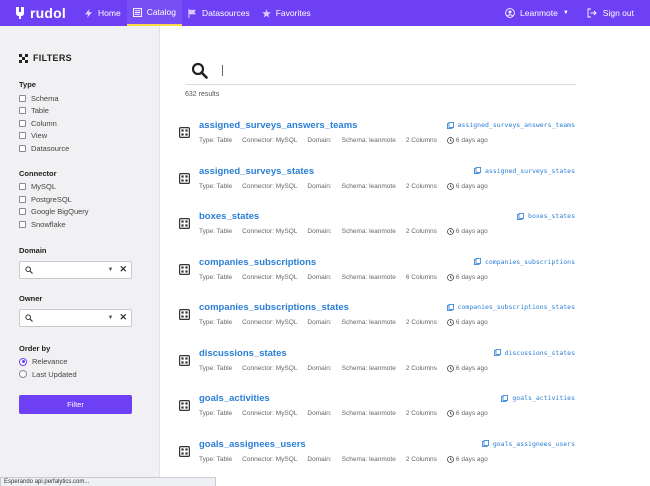 The image size is (650, 486). Describe the element at coordinates (202, 94) in the screenshot. I see `results-count: 632 results` at that location.